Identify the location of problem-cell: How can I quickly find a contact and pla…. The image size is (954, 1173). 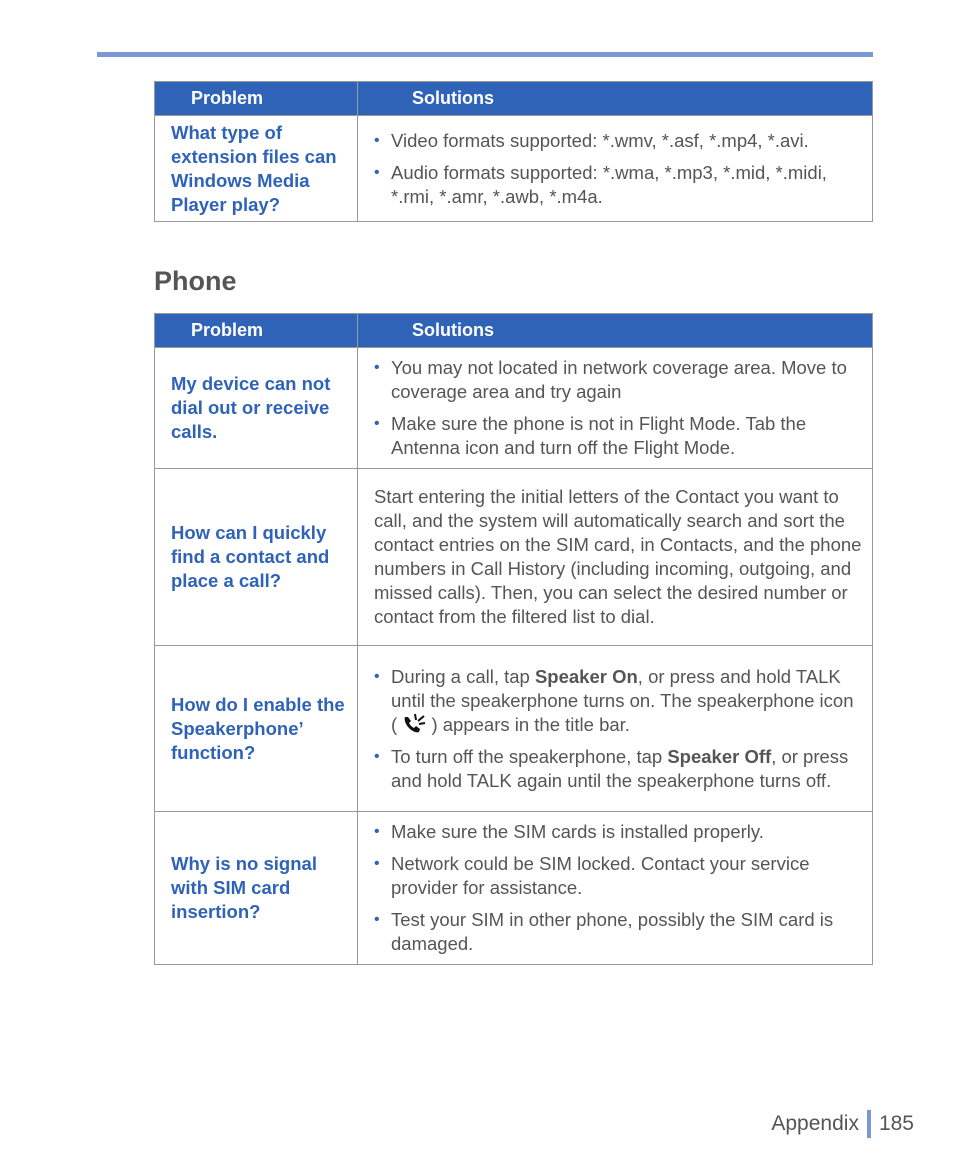
(256, 557).